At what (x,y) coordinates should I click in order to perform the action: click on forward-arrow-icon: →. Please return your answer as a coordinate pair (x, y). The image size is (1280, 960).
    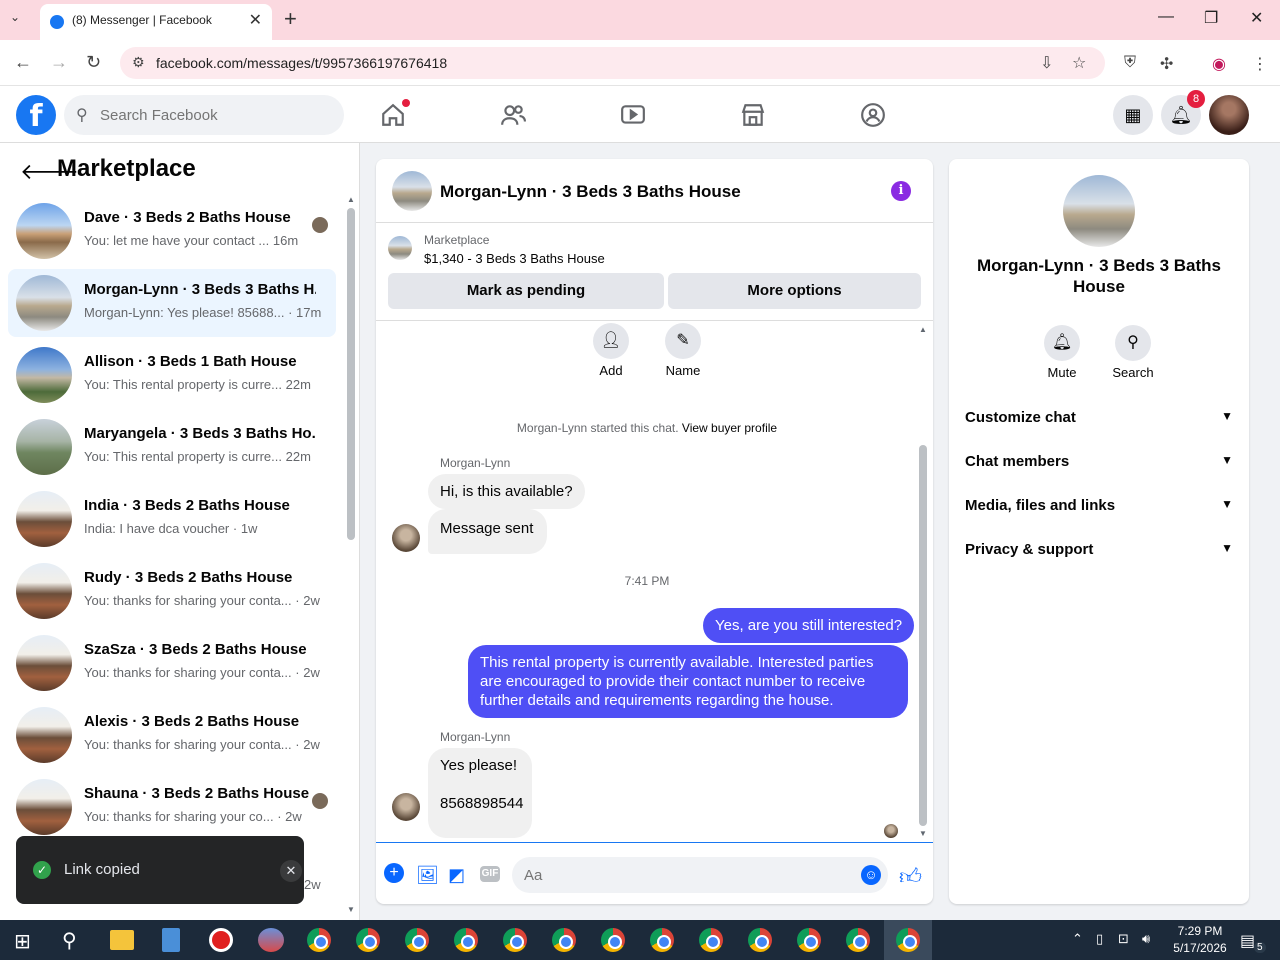
    Looking at the image, I should click on (59, 62).